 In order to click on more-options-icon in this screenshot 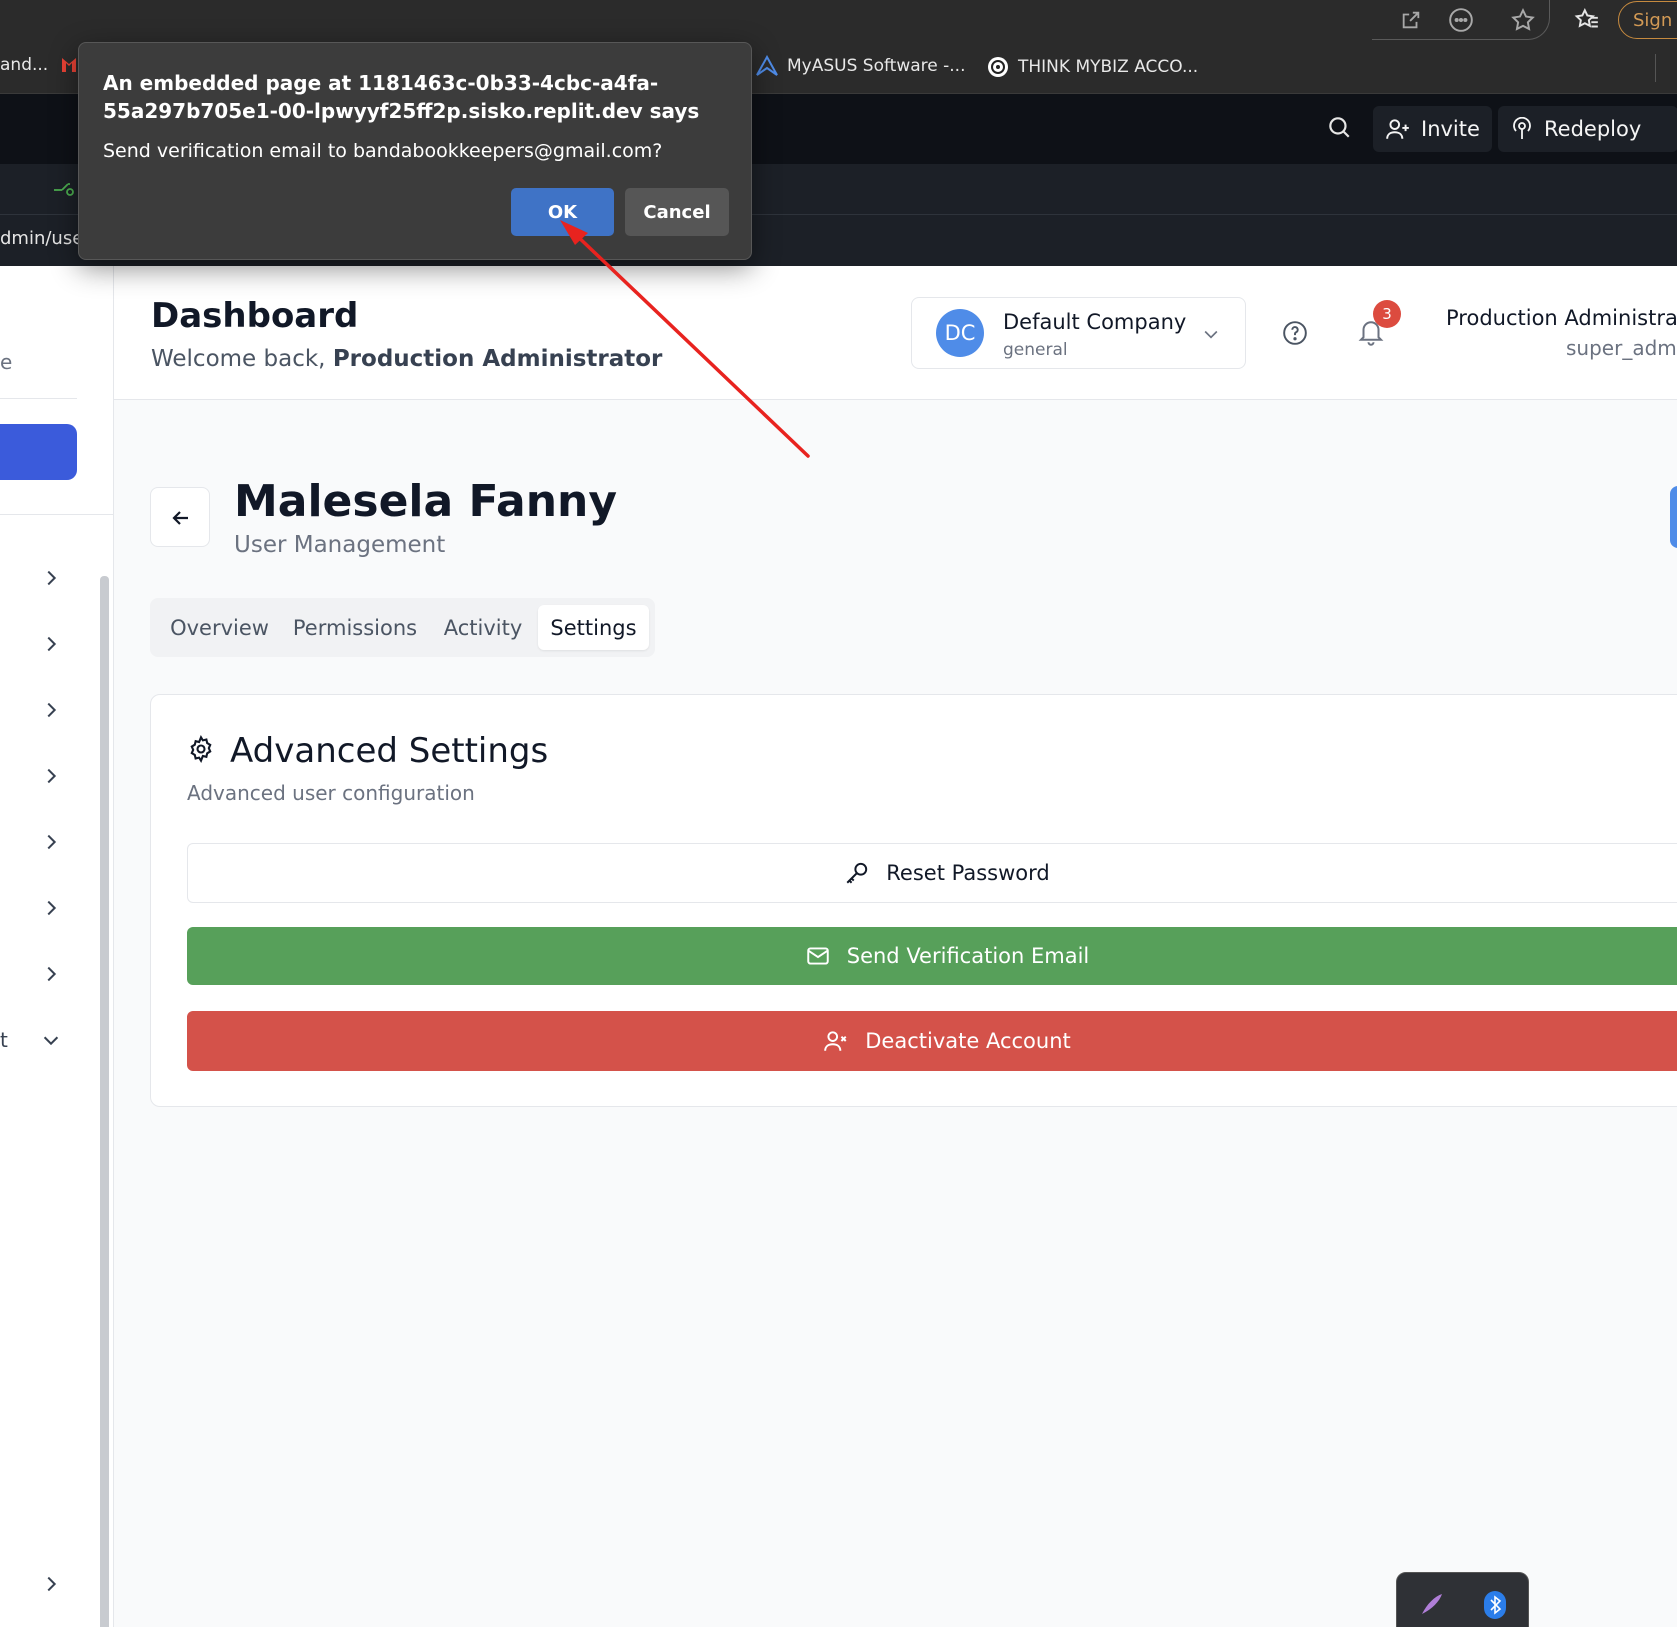, I will do `click(1461, 20)`.